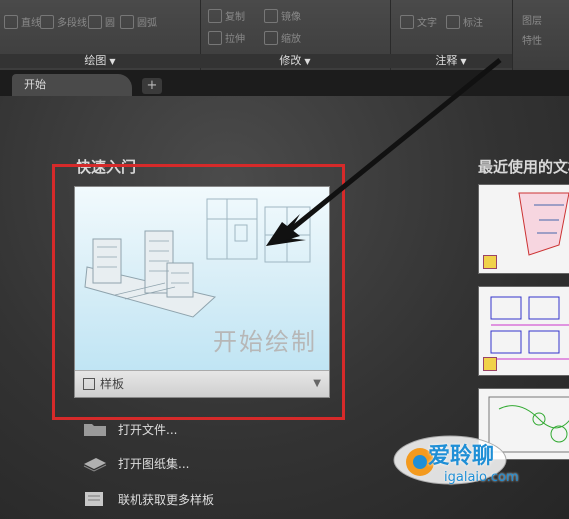 This screenshot has width=569, height=519. What do you see at coordinates (94, 499) in the screenshot?
I see `template-online-icon` at bounding box center [94, 499].